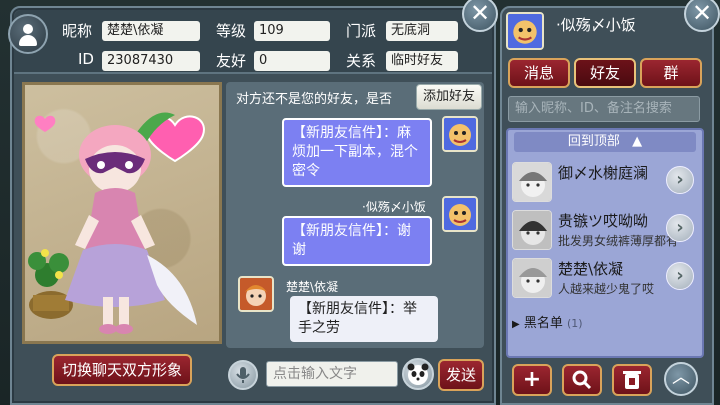 This screenshot has width=720, height=405. I want to click on search-icon, so click(582, 380).